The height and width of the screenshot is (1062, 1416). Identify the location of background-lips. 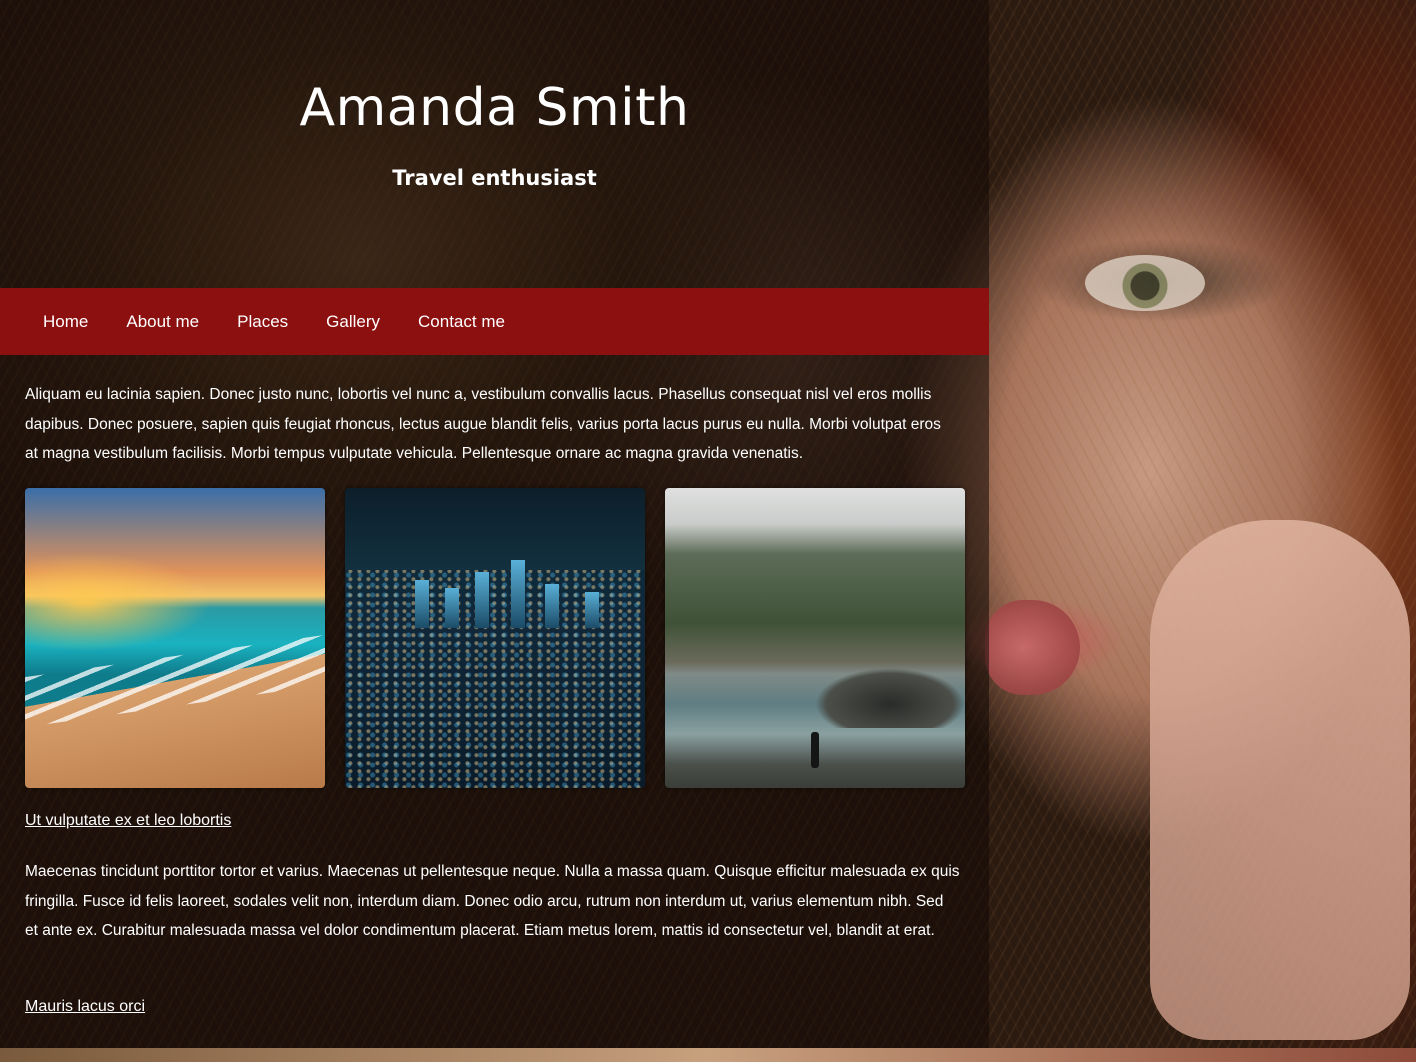
(1032, 647).